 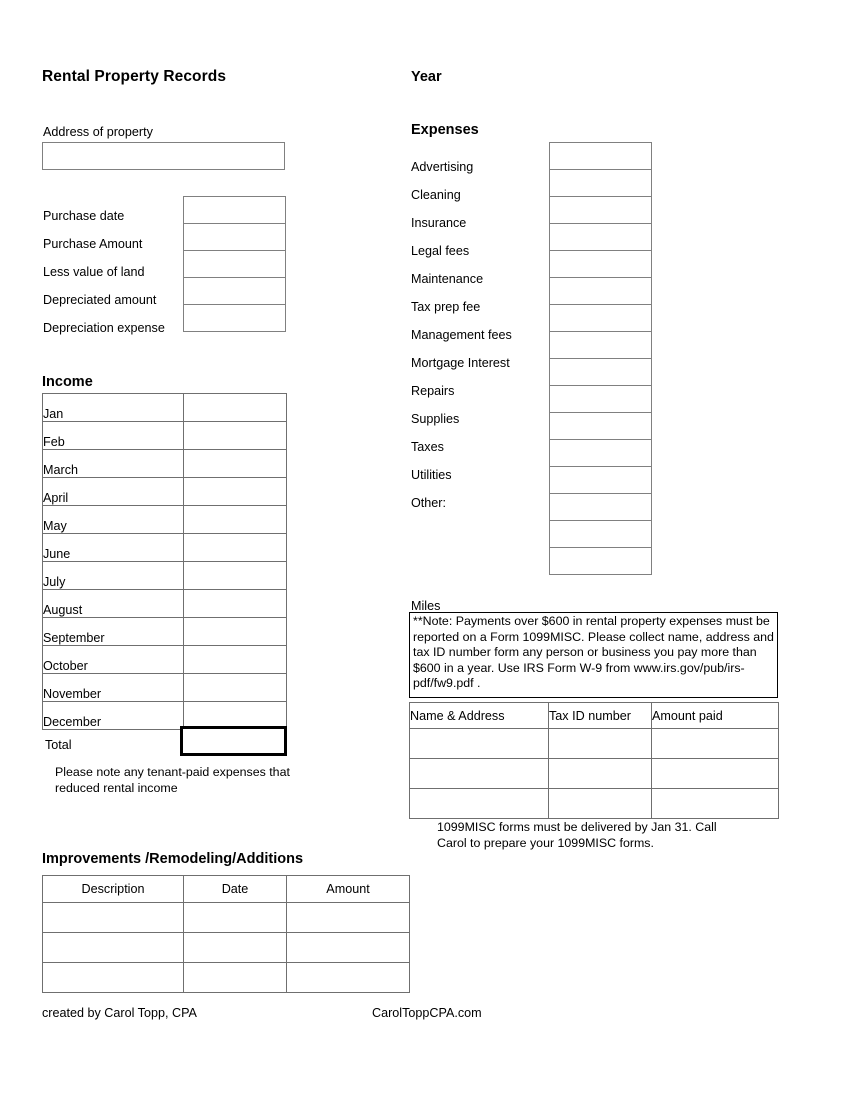 I want to click on income-month-input-feb, so click(x=235, y=435).